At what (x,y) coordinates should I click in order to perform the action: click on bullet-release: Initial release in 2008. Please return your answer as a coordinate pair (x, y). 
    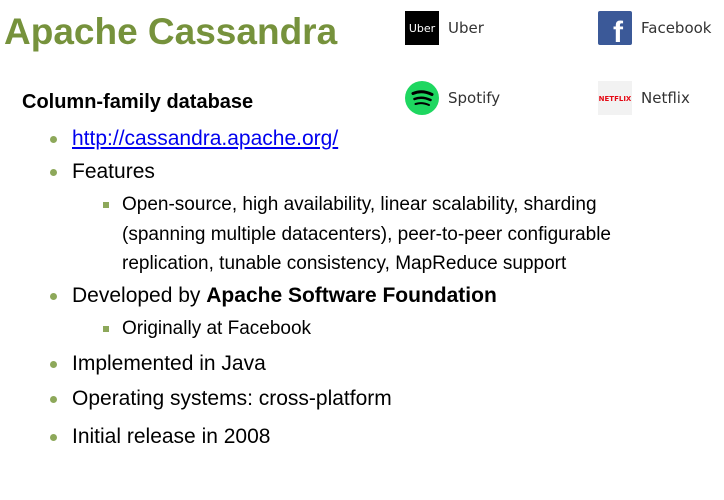
    Looking at the image, I should click on (159, 437).